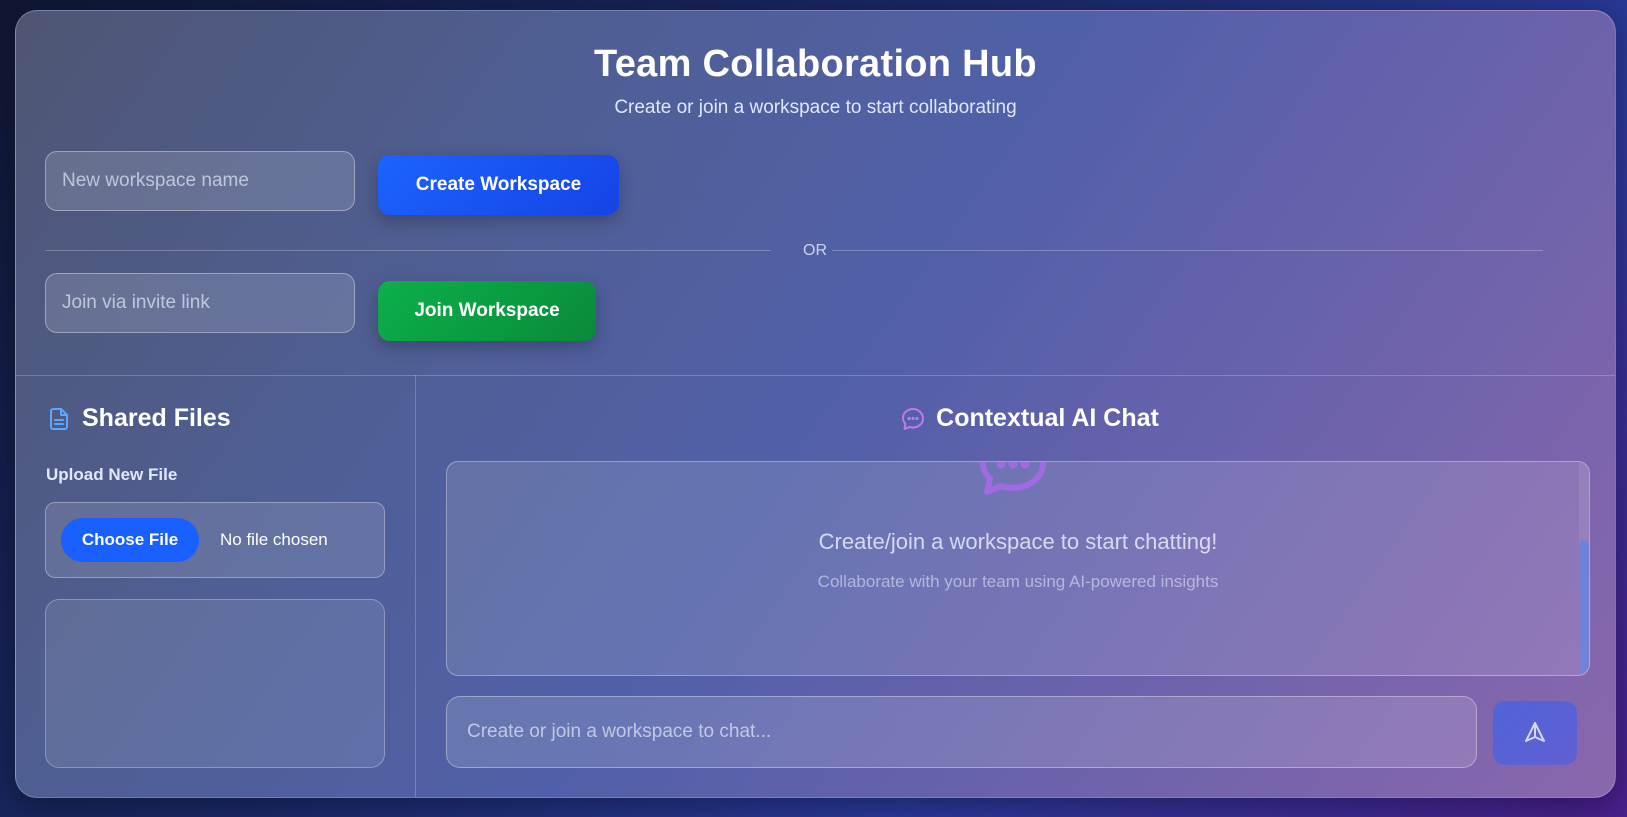 Image resolution: width=1627 pixels, height=817 pixels. I want to click on section-divider, so click(815, 375).